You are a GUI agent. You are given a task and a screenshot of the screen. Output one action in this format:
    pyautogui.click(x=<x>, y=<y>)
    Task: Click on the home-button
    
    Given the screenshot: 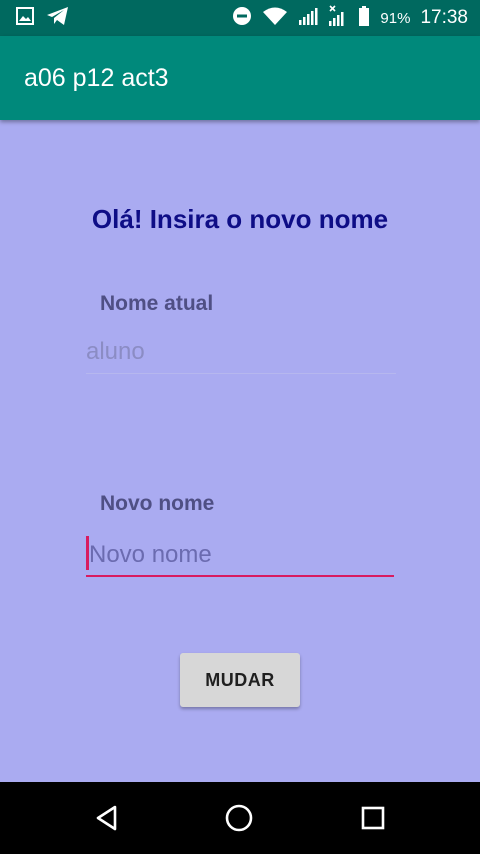 What is the action you would take?
    pyautogui.click(x=239, y=818)
    